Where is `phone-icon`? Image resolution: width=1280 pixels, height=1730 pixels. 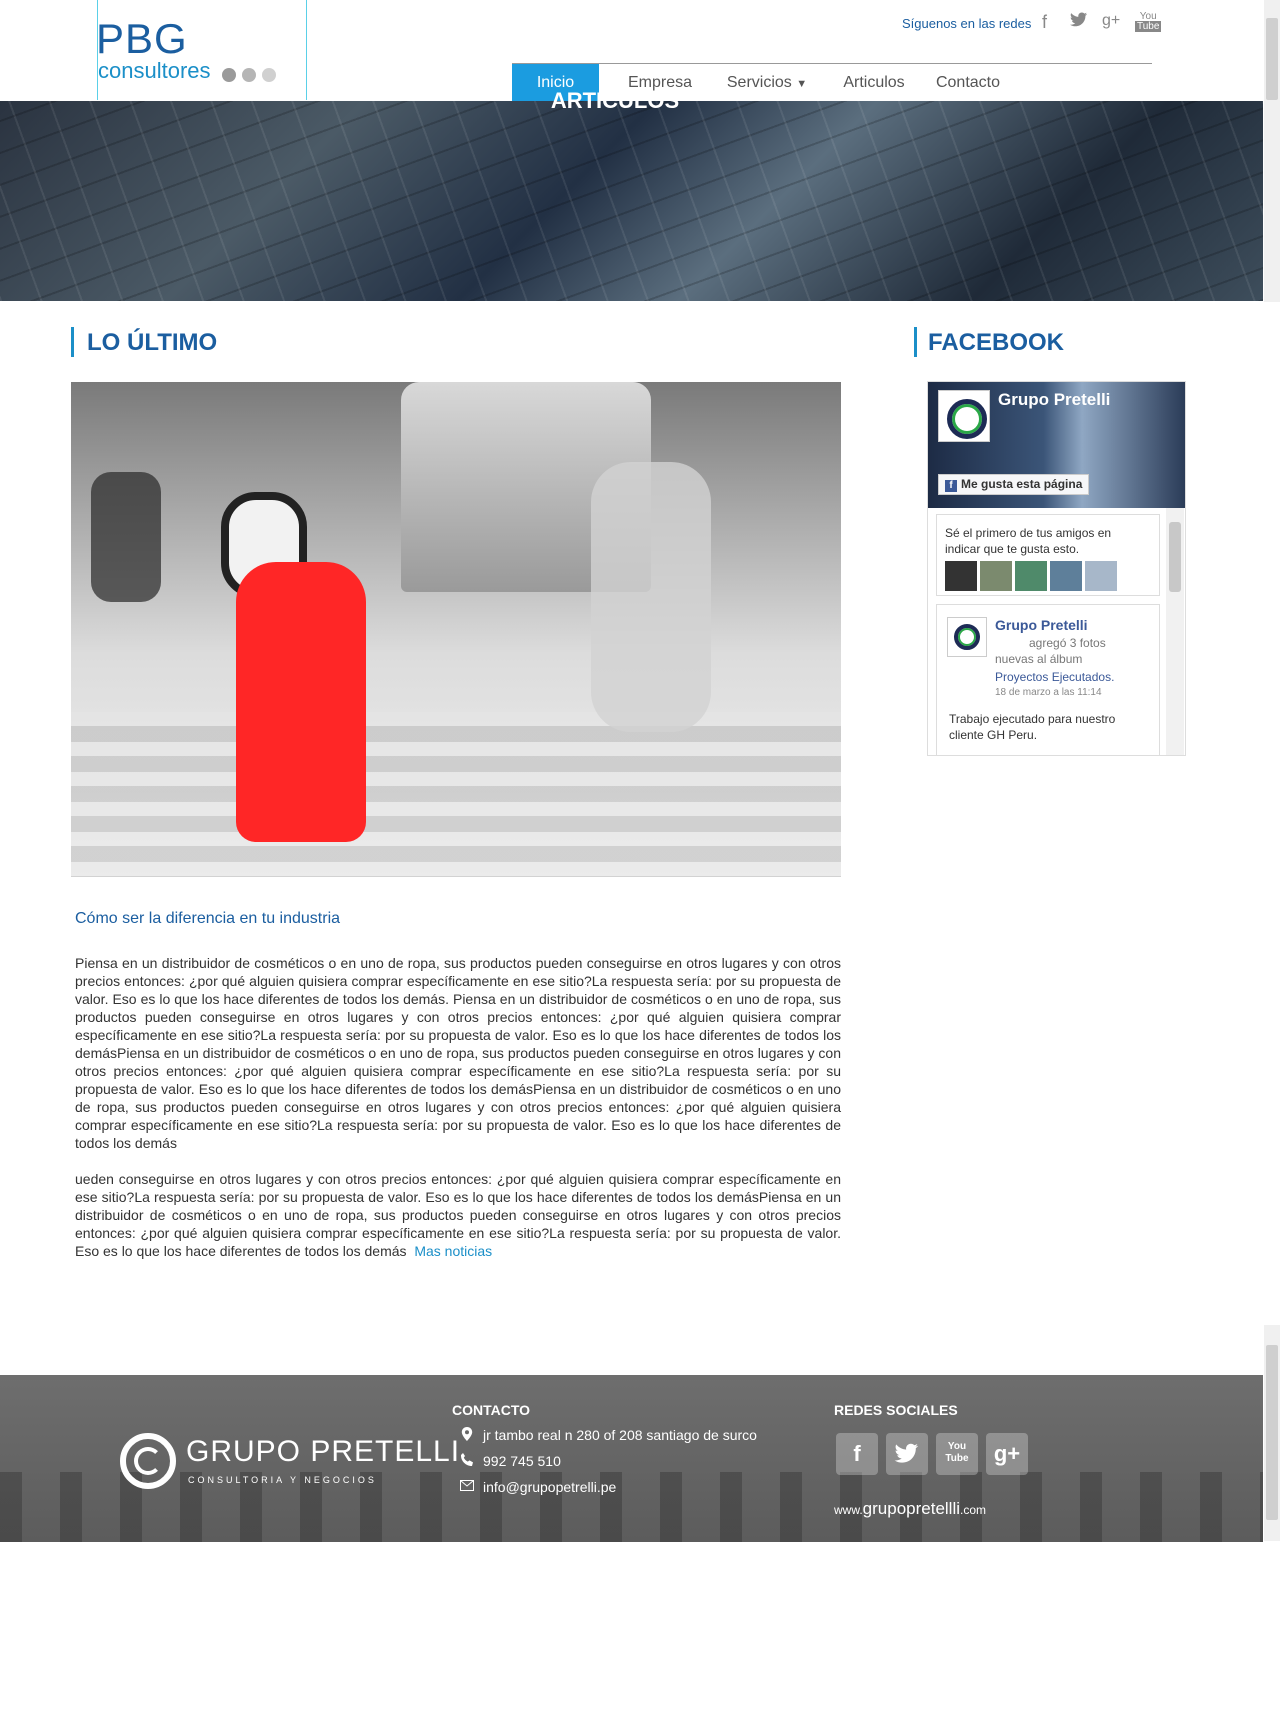 phone-icon is located at coordinates (467, 1461).